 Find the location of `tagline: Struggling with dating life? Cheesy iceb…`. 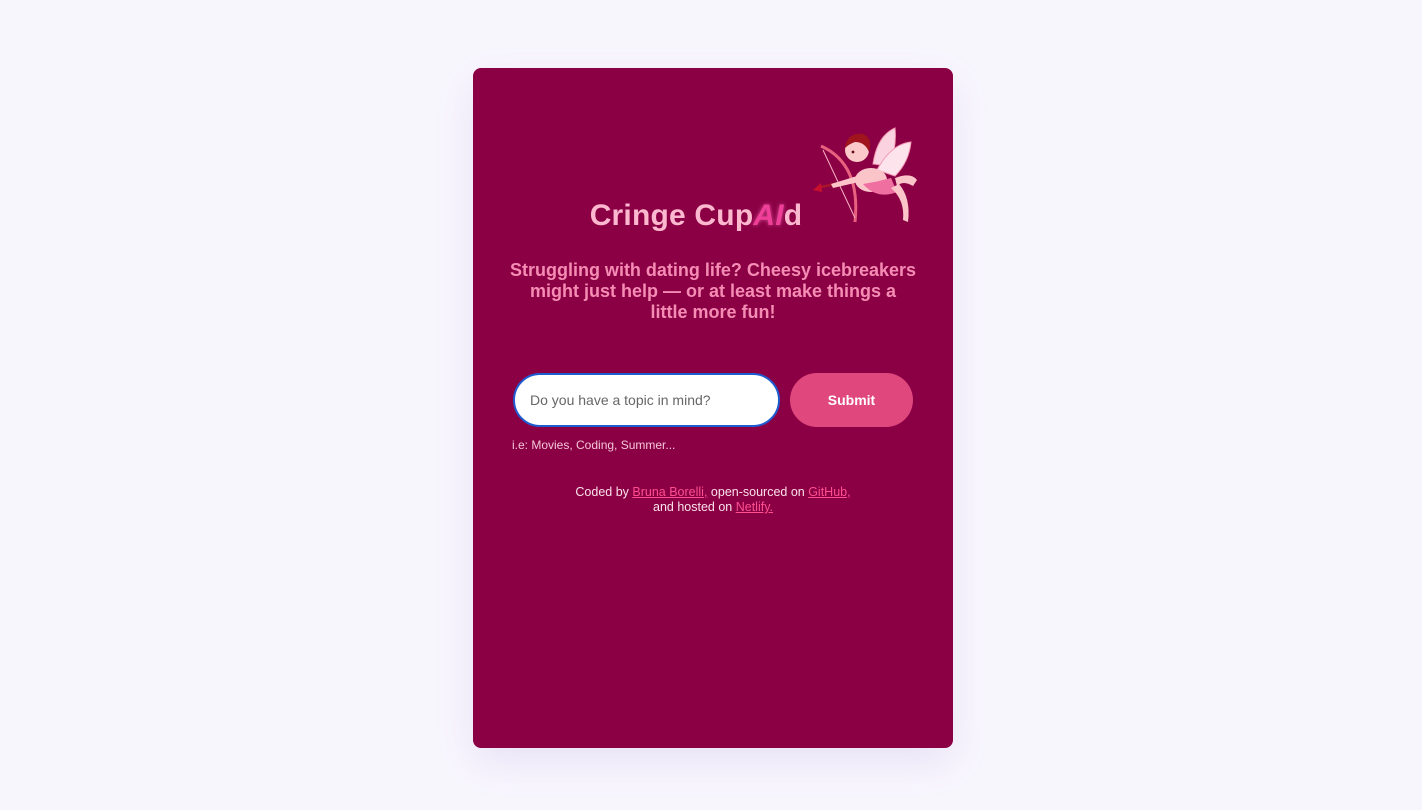

tagline: Struggling with dating life? Cheesy iceb… is located at coordinates (713, 291).